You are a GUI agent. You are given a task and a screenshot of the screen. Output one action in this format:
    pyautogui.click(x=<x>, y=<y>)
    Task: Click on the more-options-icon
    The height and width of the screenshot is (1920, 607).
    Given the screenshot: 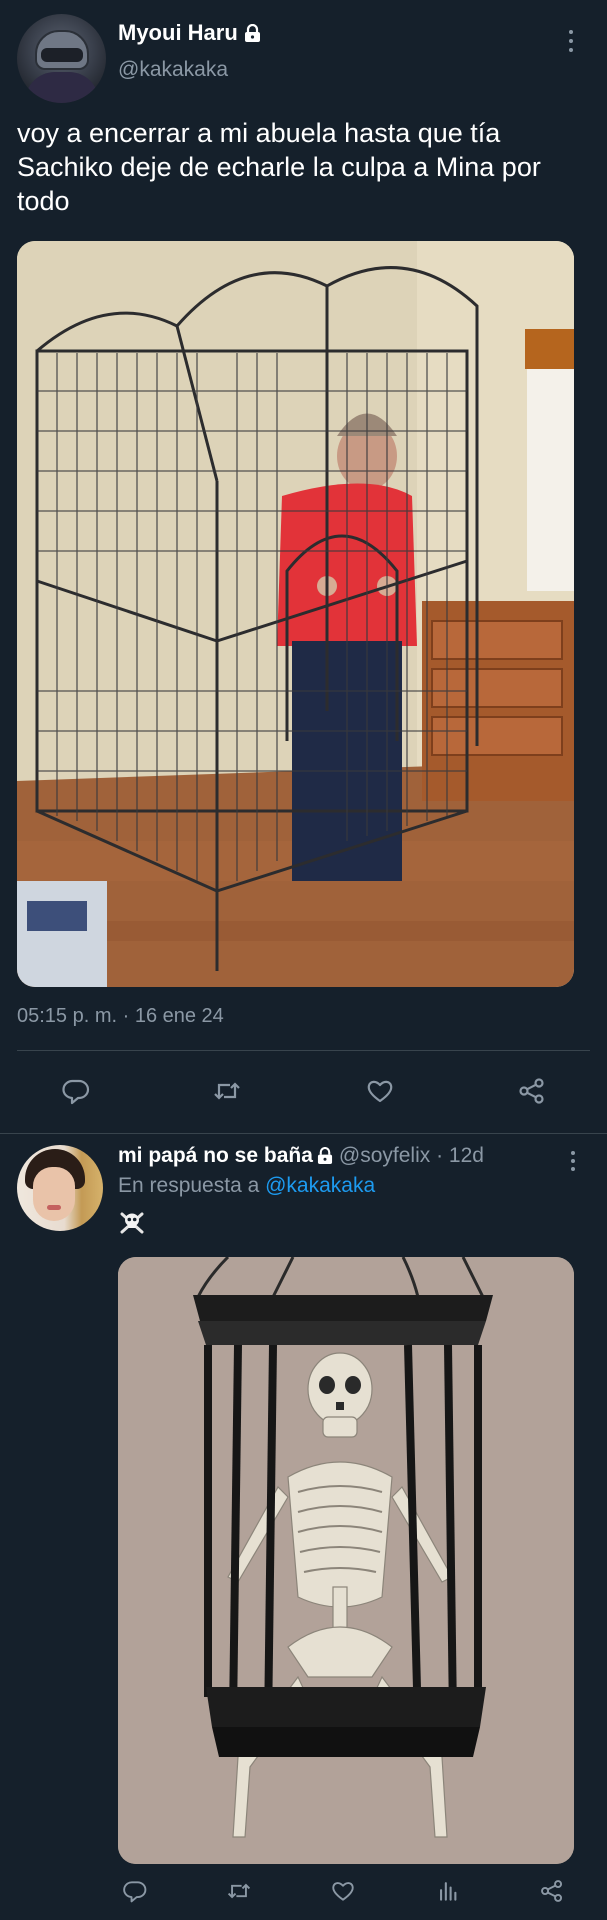 What is the action you would take?
    pyautogui.click(x=571, y=41)
    